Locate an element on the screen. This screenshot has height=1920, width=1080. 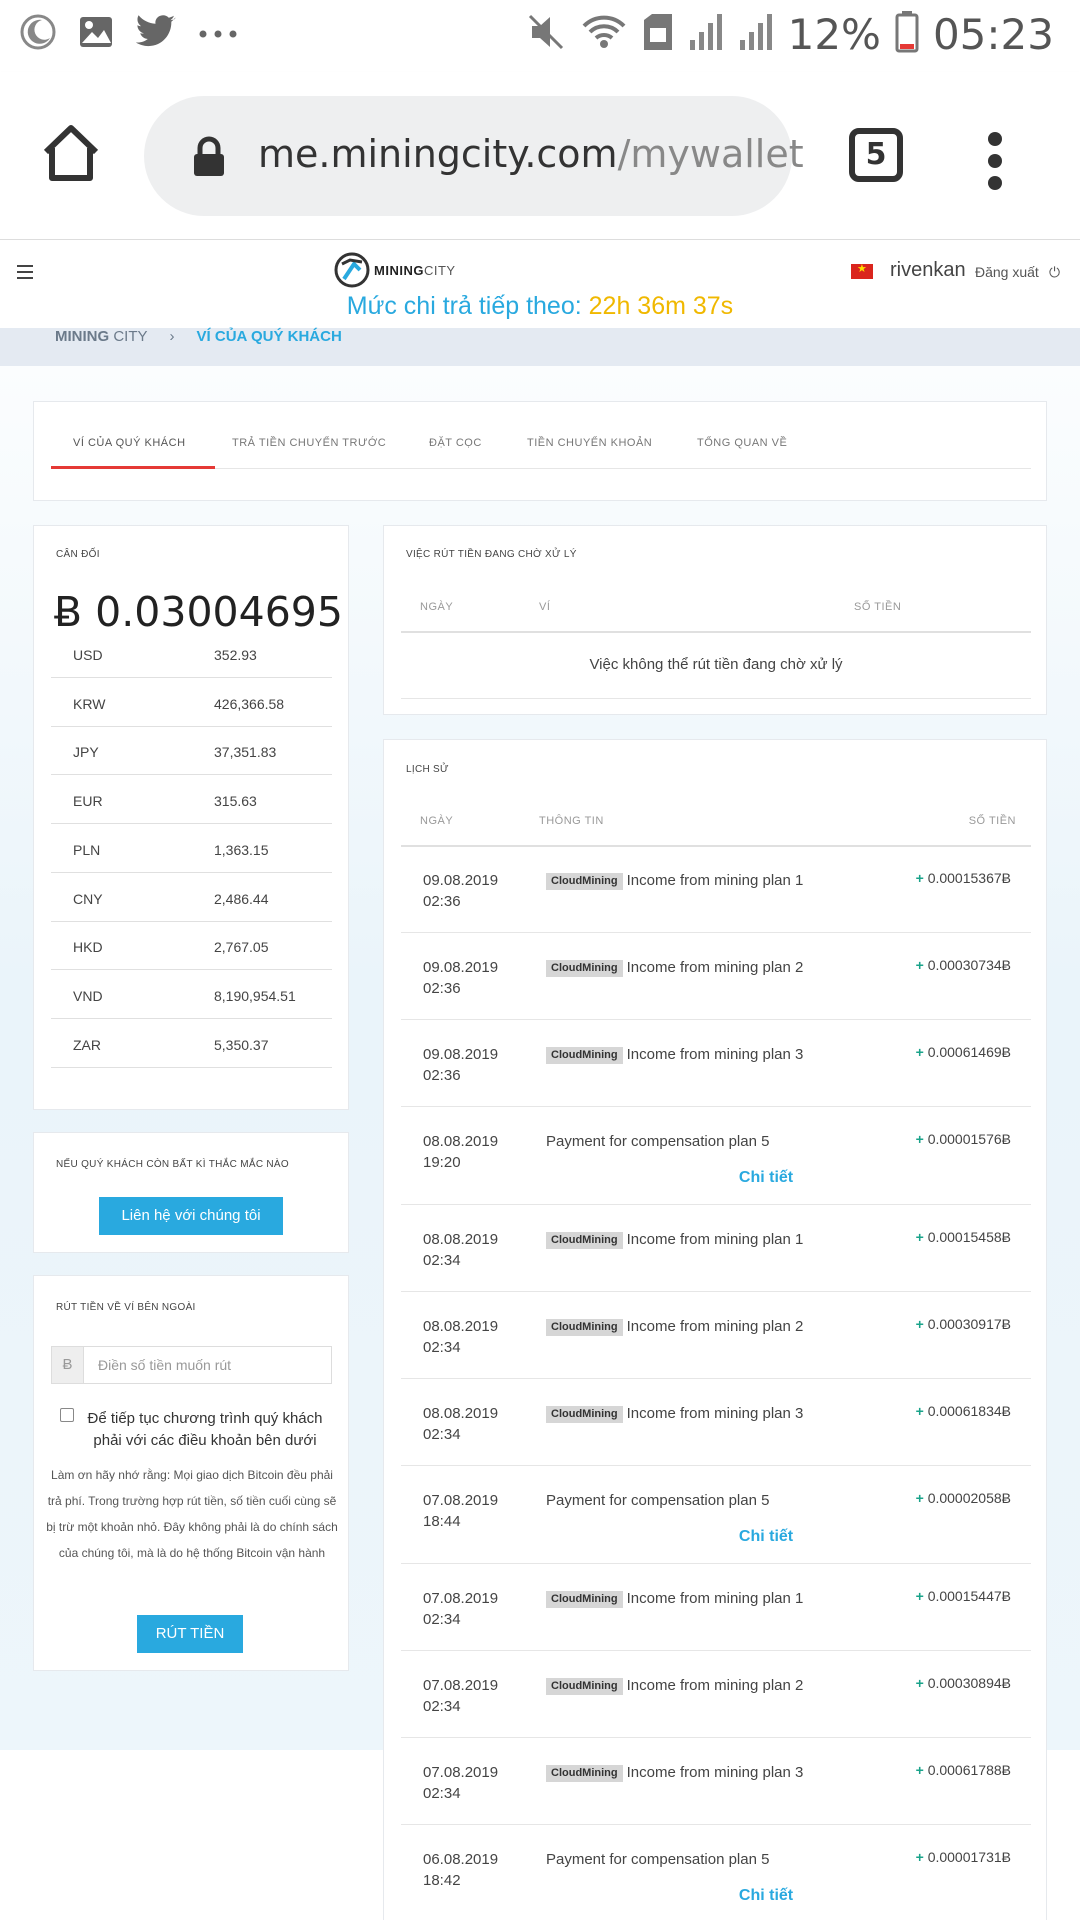
lock-icon is located at coordinates (209, 159).